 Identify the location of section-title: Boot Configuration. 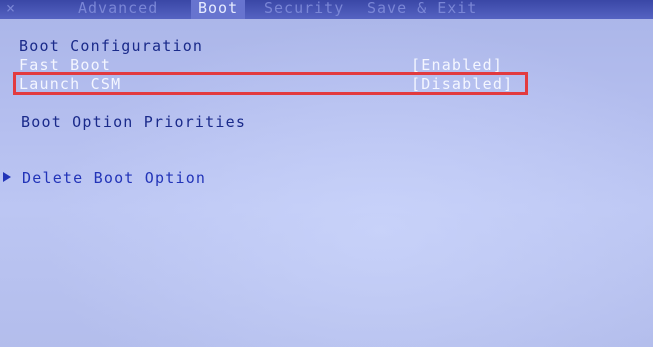
(111, 46).